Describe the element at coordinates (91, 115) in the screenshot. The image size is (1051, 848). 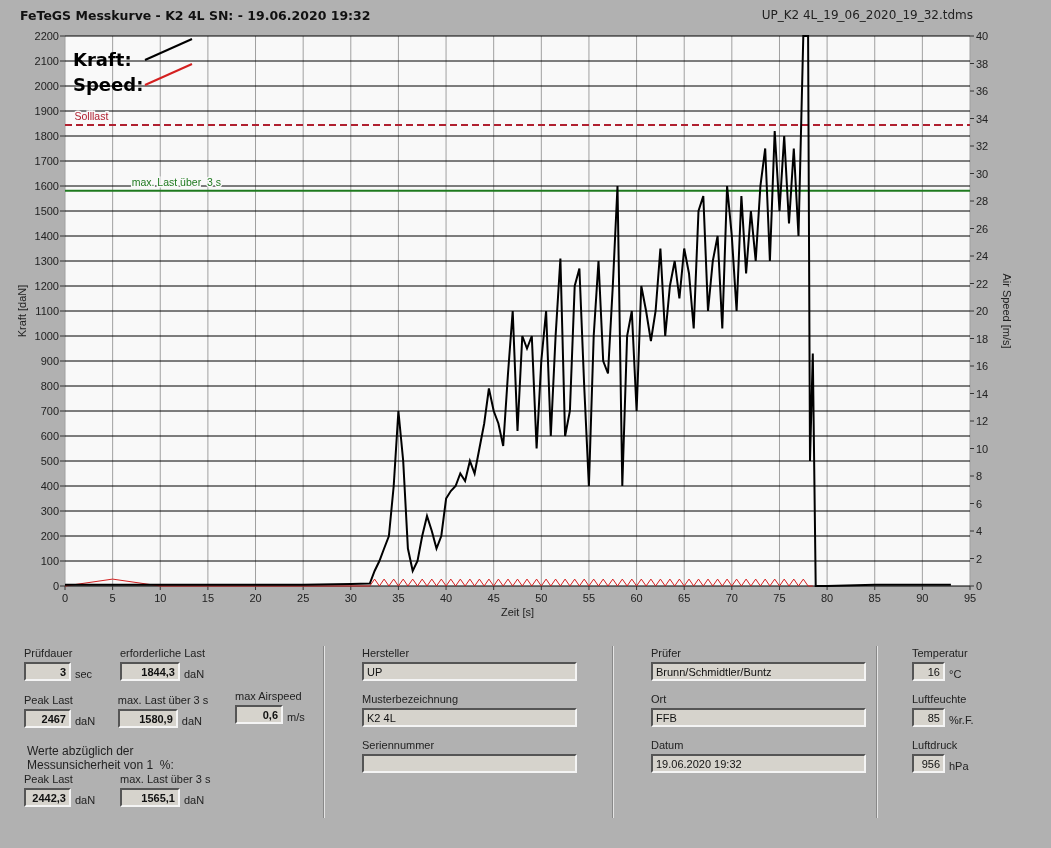
I see `reference-label: Solllast` at that location.